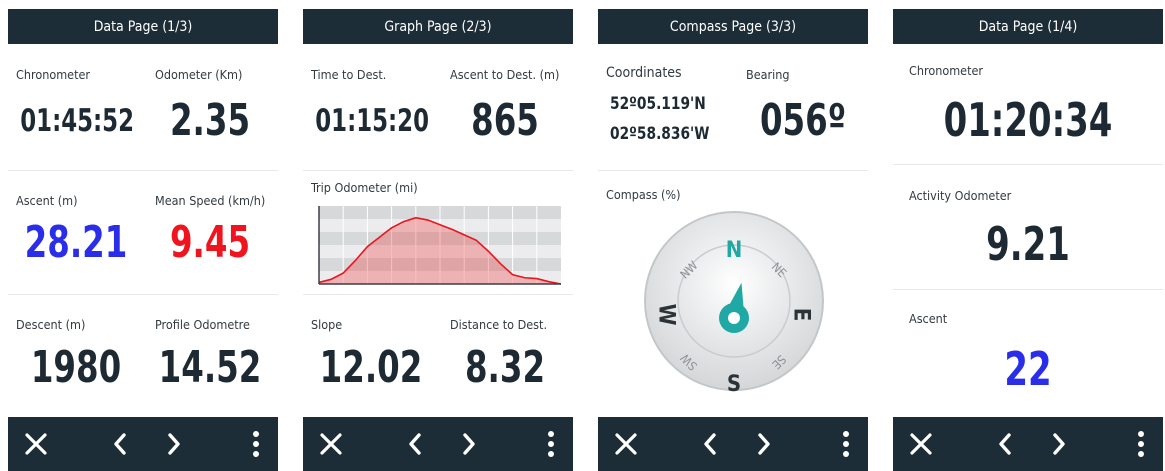 This screenshot has width=1165, height=471. I want to click on field-value: 8.32, so click(505, 367).